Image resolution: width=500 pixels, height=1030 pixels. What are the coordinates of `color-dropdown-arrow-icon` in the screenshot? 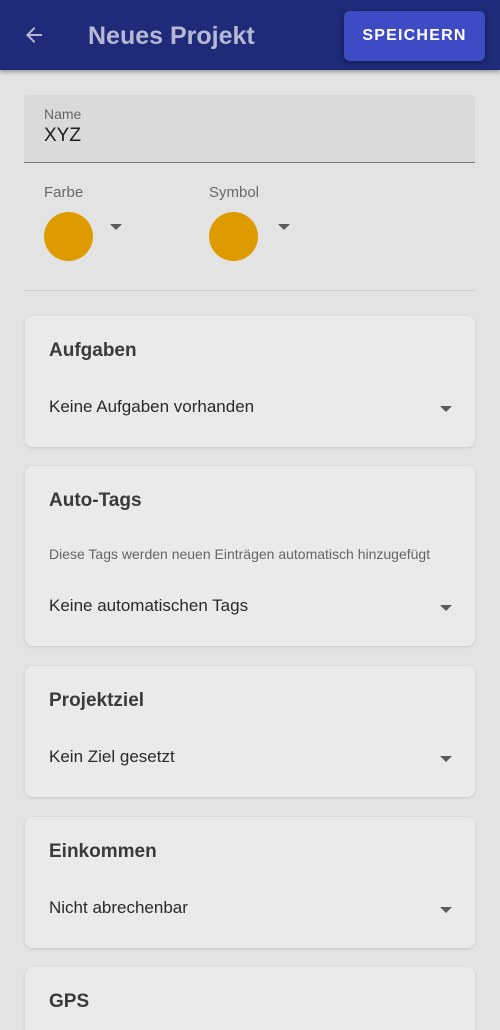 It's located at (116, 227).